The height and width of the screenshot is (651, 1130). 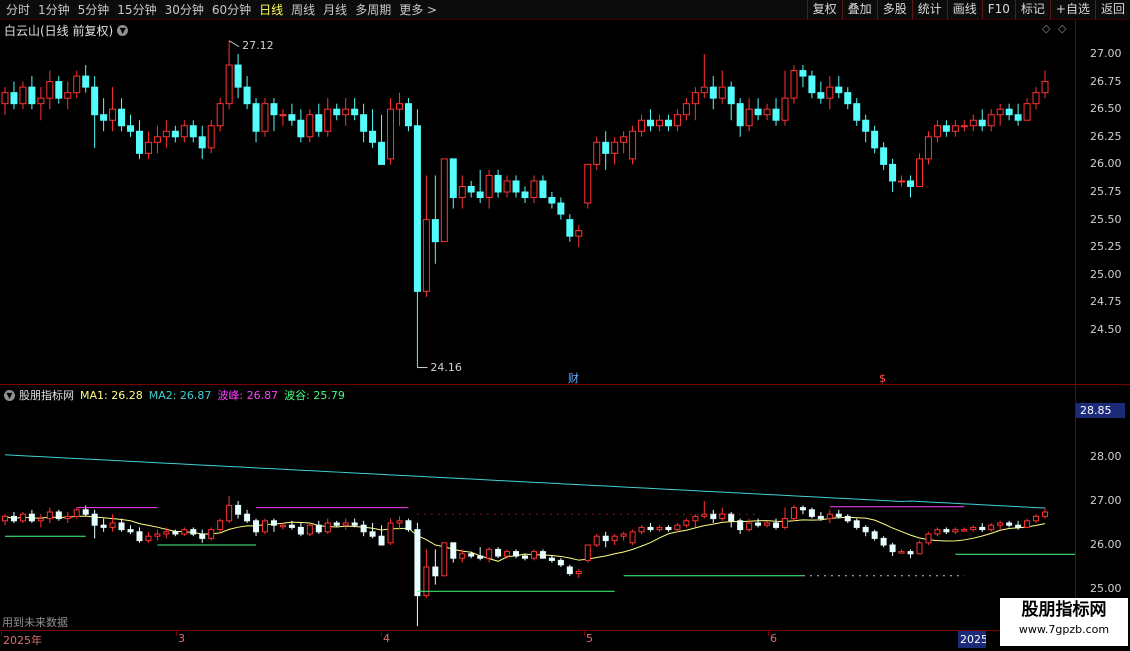 I want to click on toolbar-action-8: 返回, so click(x=1112, y=9).